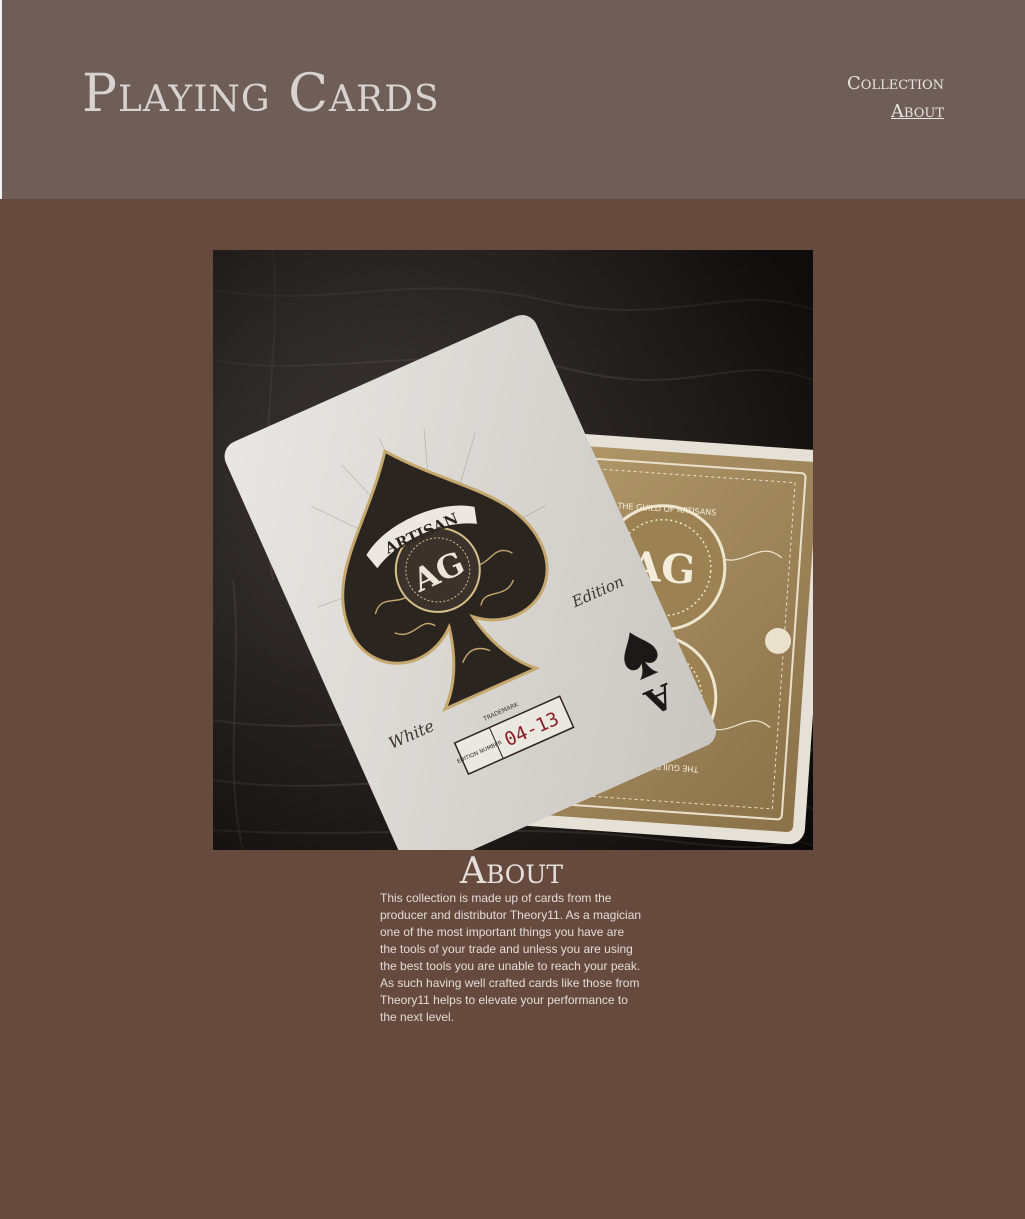 The image size is (1025, 1219). I want to click on about-heading: About, so click(511, 871).